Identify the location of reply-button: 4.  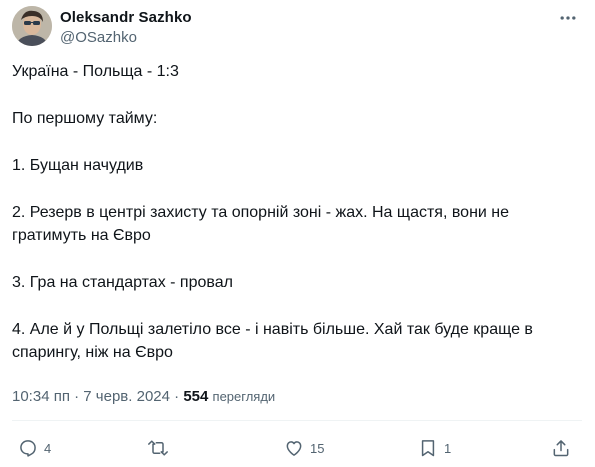
(34, 448).